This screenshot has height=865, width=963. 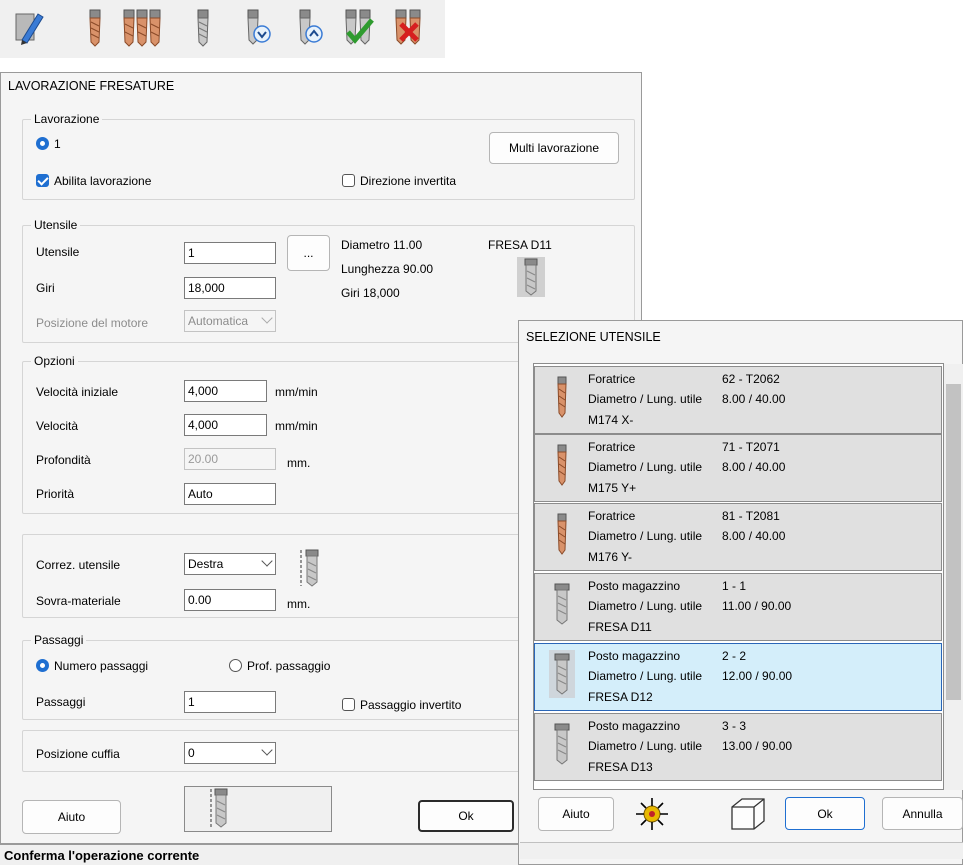 I want to click on utensile-input: 1, so click(x=230, y=253).